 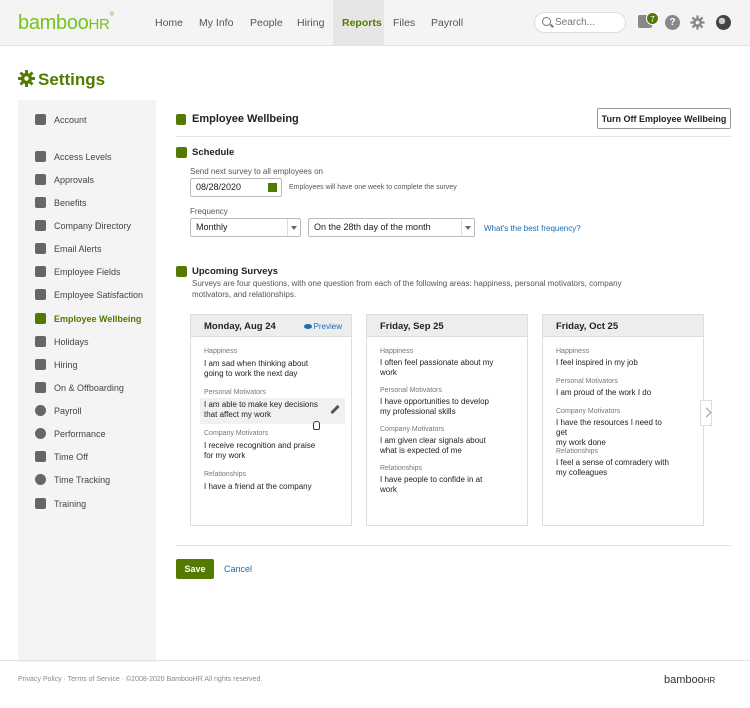 What do you see at coordinates (412, 326) in the screenshot?
I see `survey-card-date: Friday, Sep 25` at bounding box center [412, 326].